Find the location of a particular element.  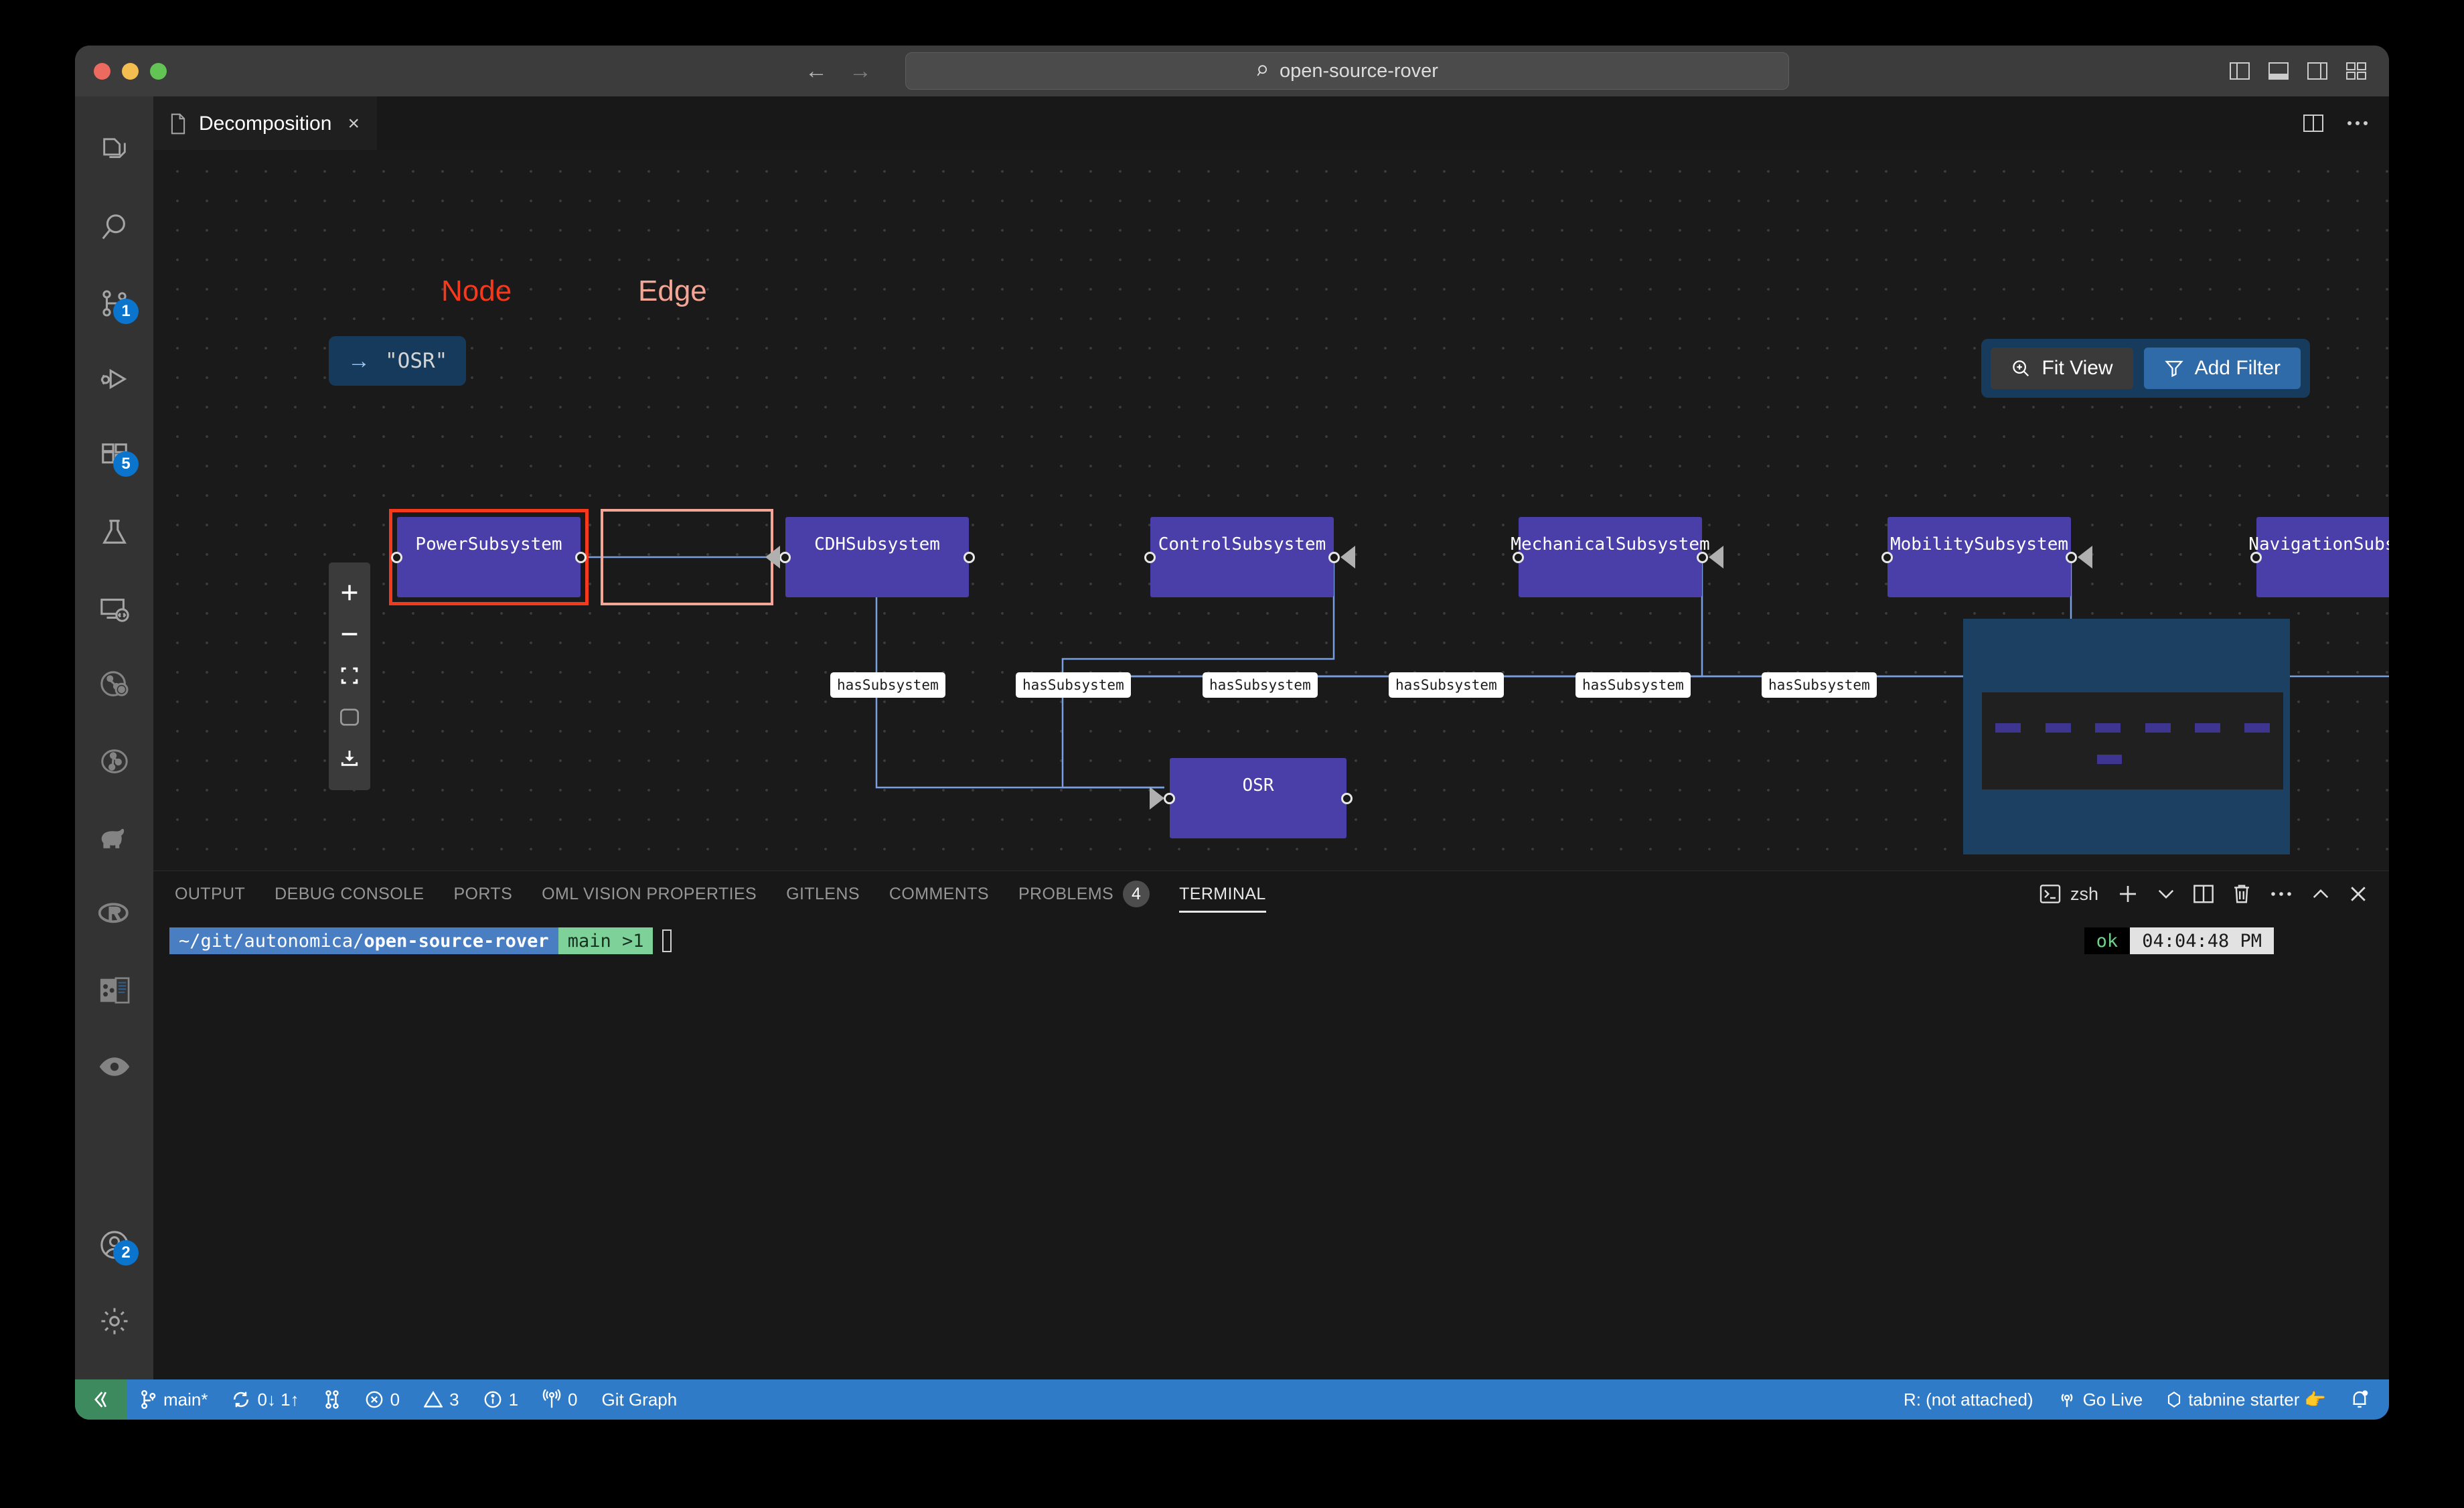

status-branch: main* is located at coordinates (173, 1399).